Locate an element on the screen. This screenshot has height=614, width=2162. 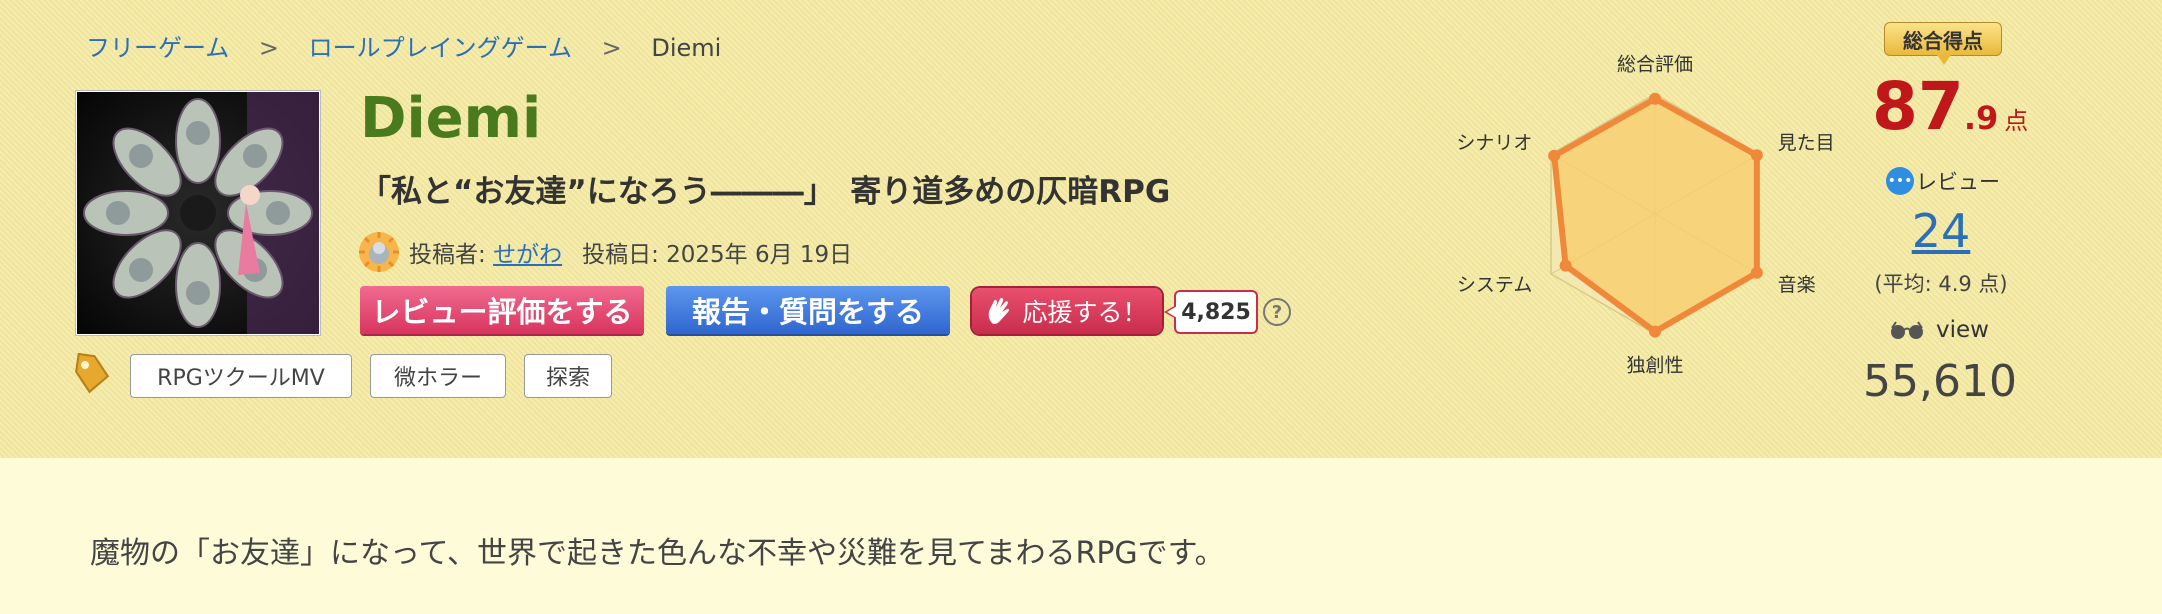
score-decimal: .9 is located at coordinates (1981, 118).